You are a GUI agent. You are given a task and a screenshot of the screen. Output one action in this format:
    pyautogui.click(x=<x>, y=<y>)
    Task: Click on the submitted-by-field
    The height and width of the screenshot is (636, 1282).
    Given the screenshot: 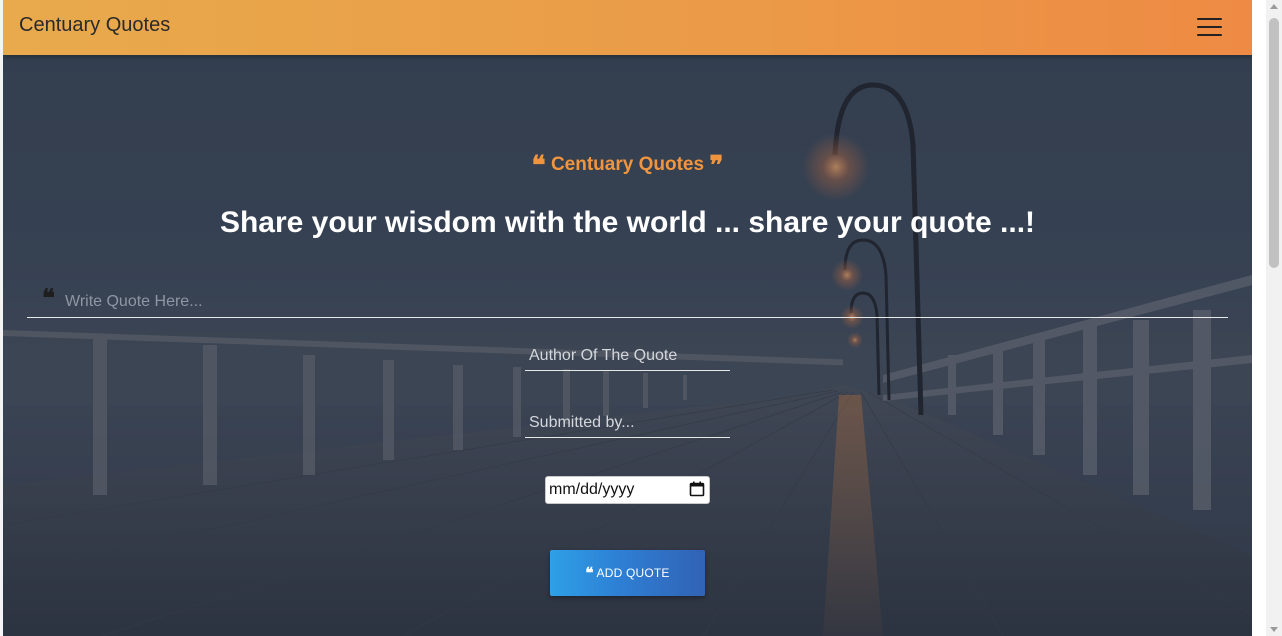 What is the action you would take?
    pyautogui.click(x=628, y=422)
    